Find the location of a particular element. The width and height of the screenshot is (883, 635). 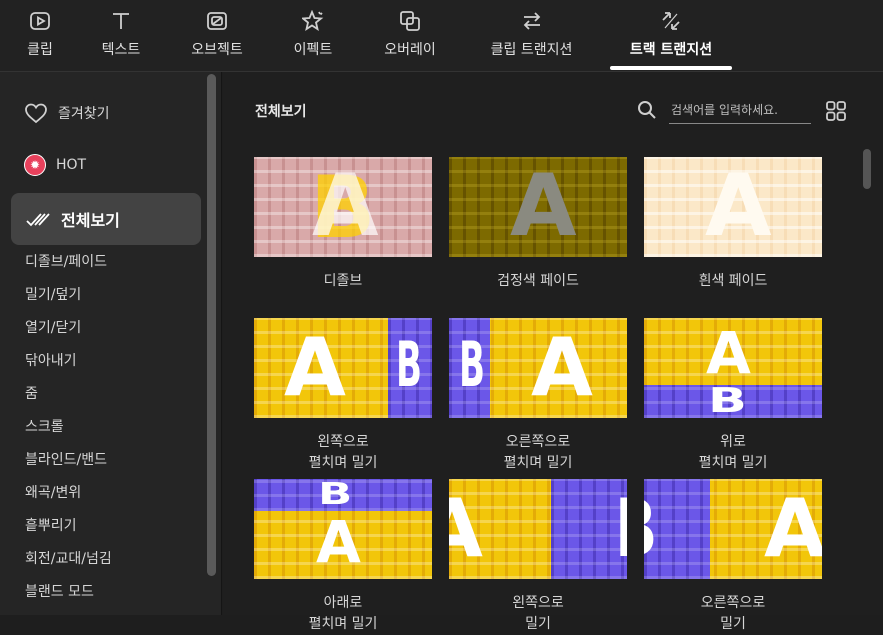

search-input is located at coordinates (740, 110).